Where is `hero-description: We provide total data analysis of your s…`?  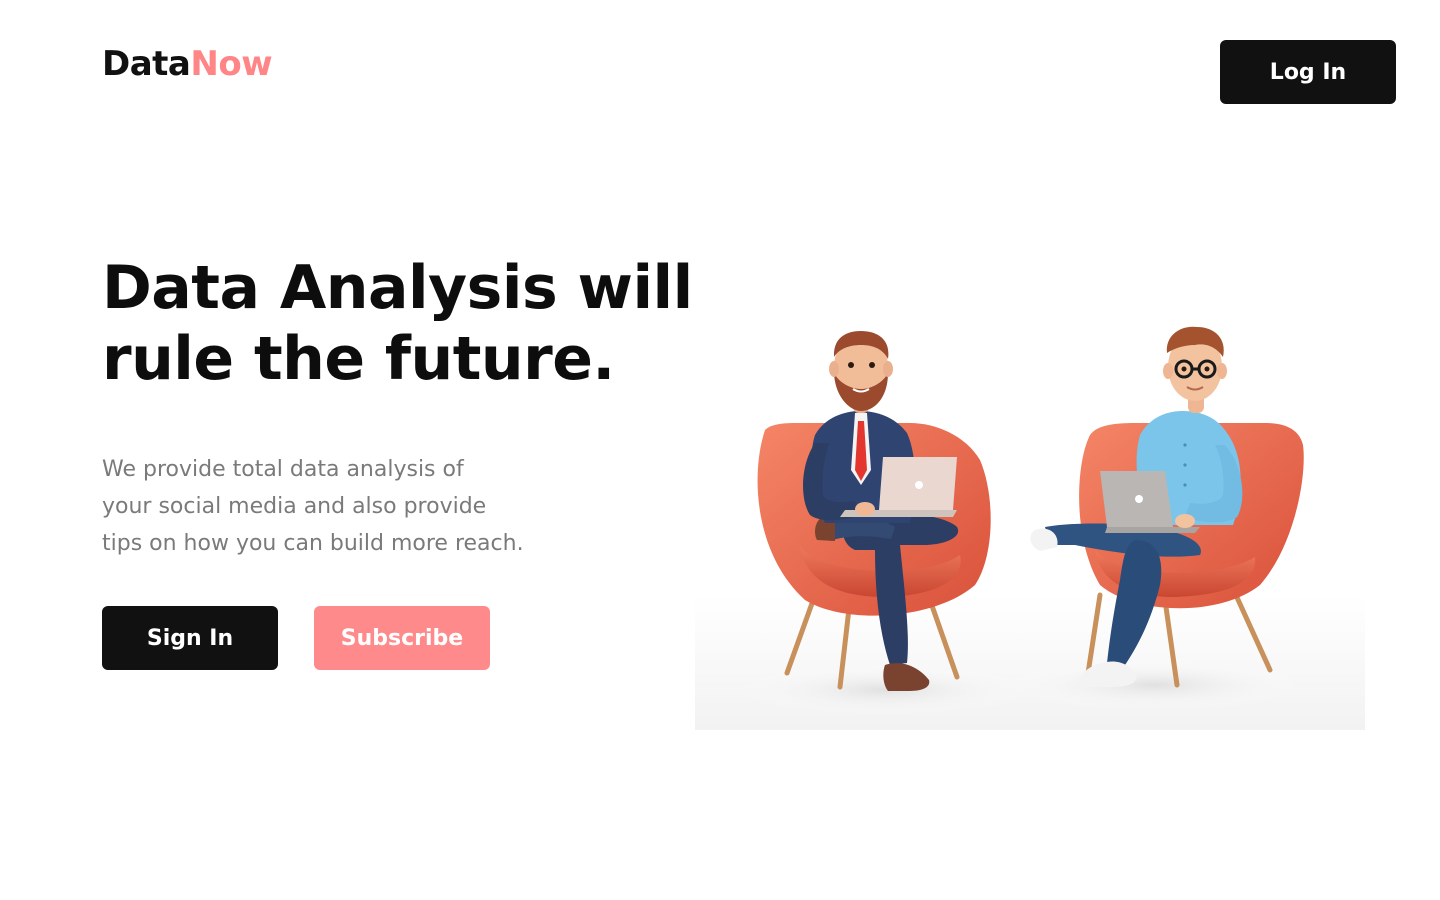
hero-description: We provide total data analysis of your s… is located at coordinates (352, 506).